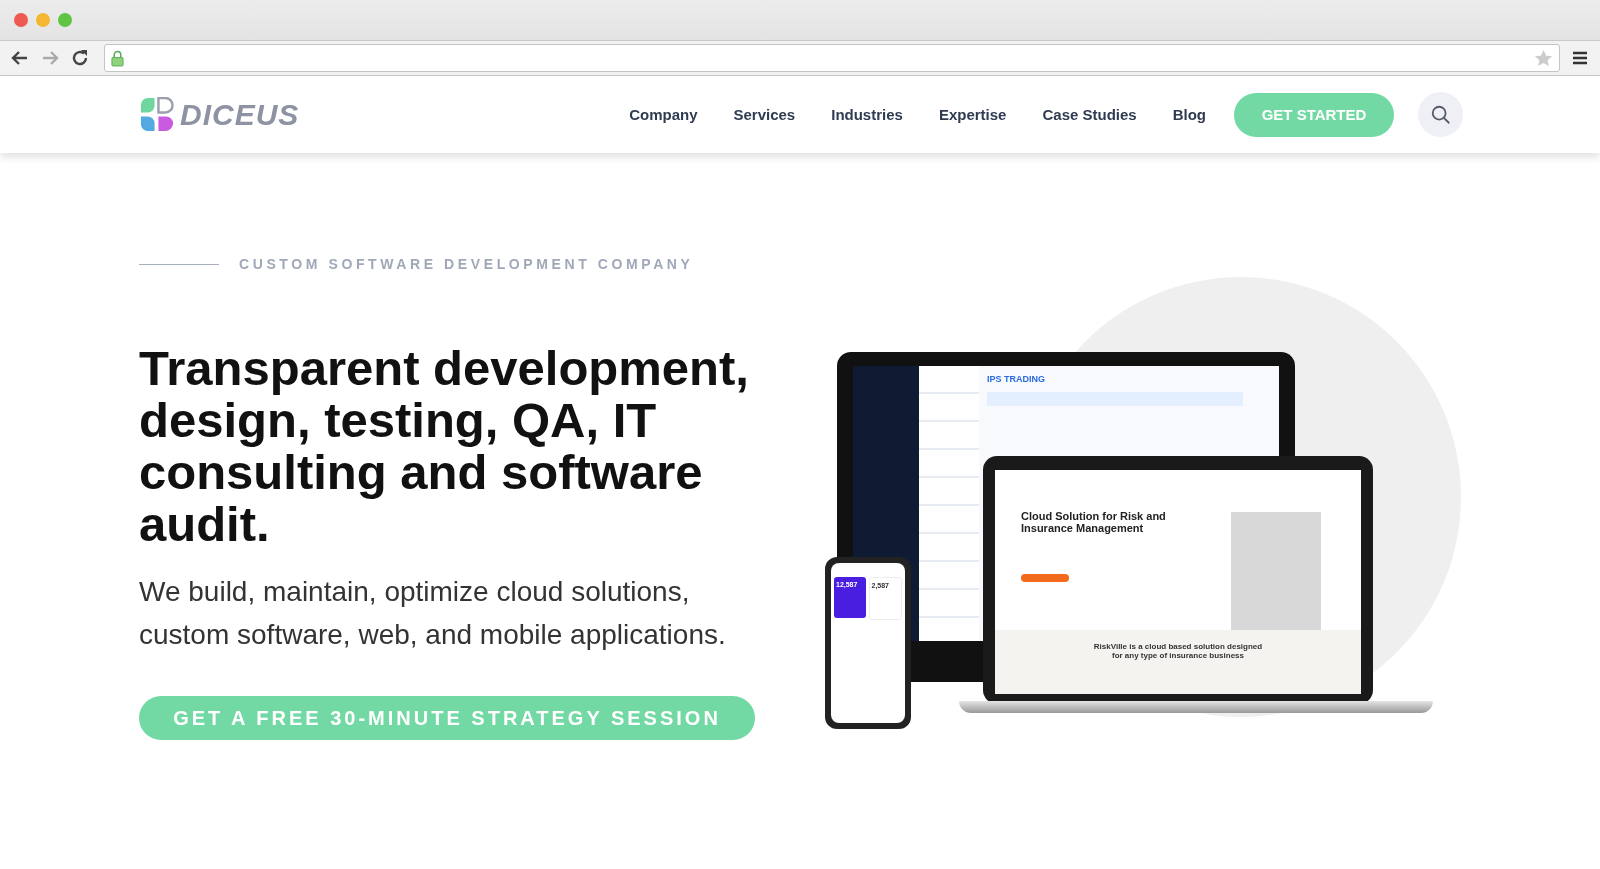  What do you see at coordinates (832, 58) in the screenshot?
I see `address-bar` at bounding box center [832, 58].